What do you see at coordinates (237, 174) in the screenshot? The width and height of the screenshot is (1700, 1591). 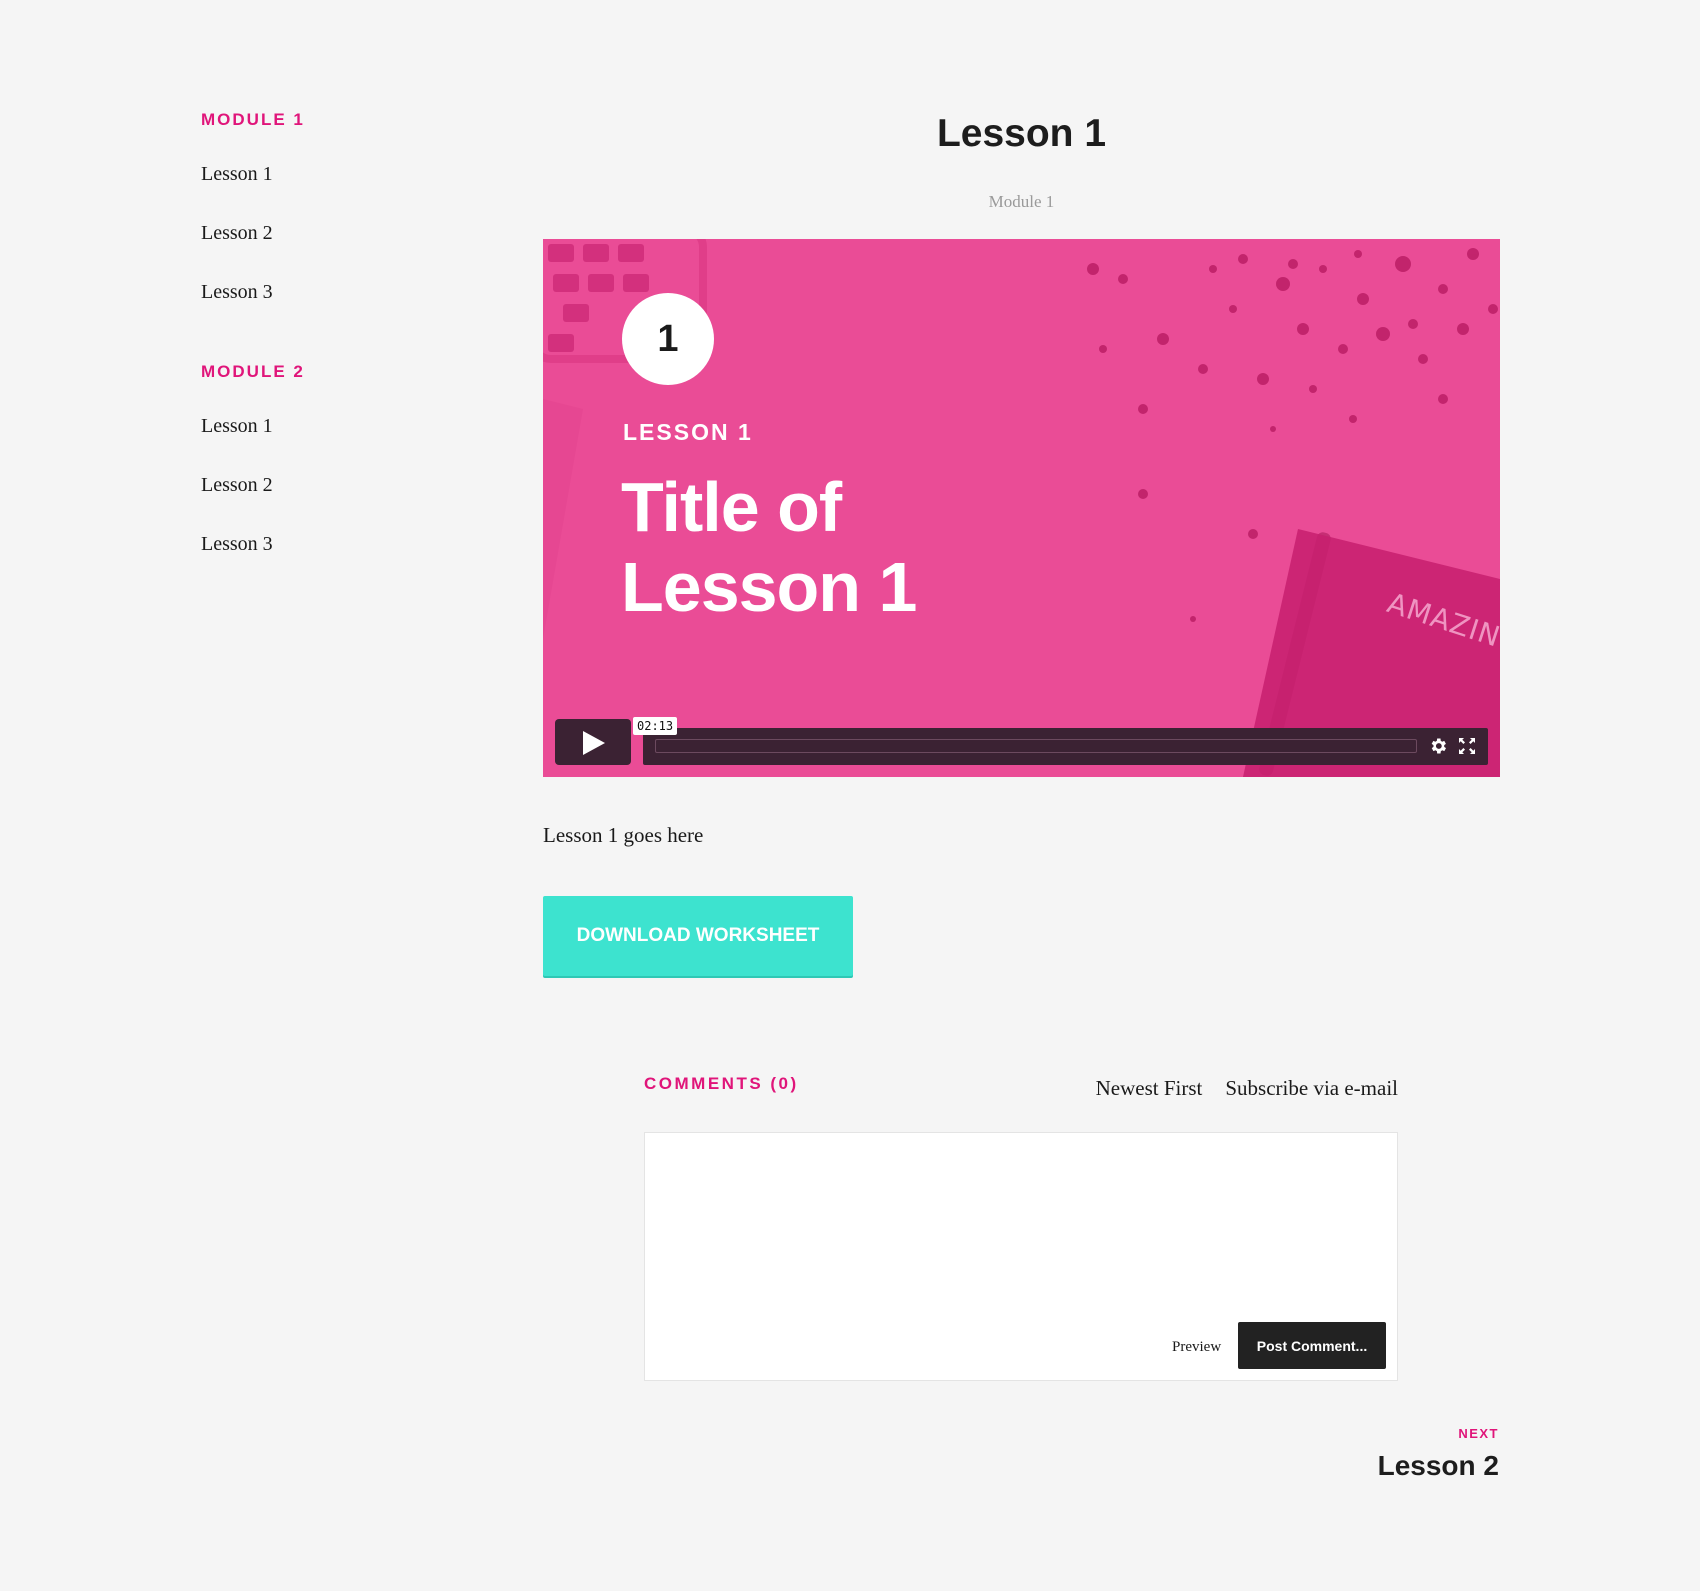 I see `sidebar-module1-lesson1: Lesson 1` at bounding box center [237, 174].